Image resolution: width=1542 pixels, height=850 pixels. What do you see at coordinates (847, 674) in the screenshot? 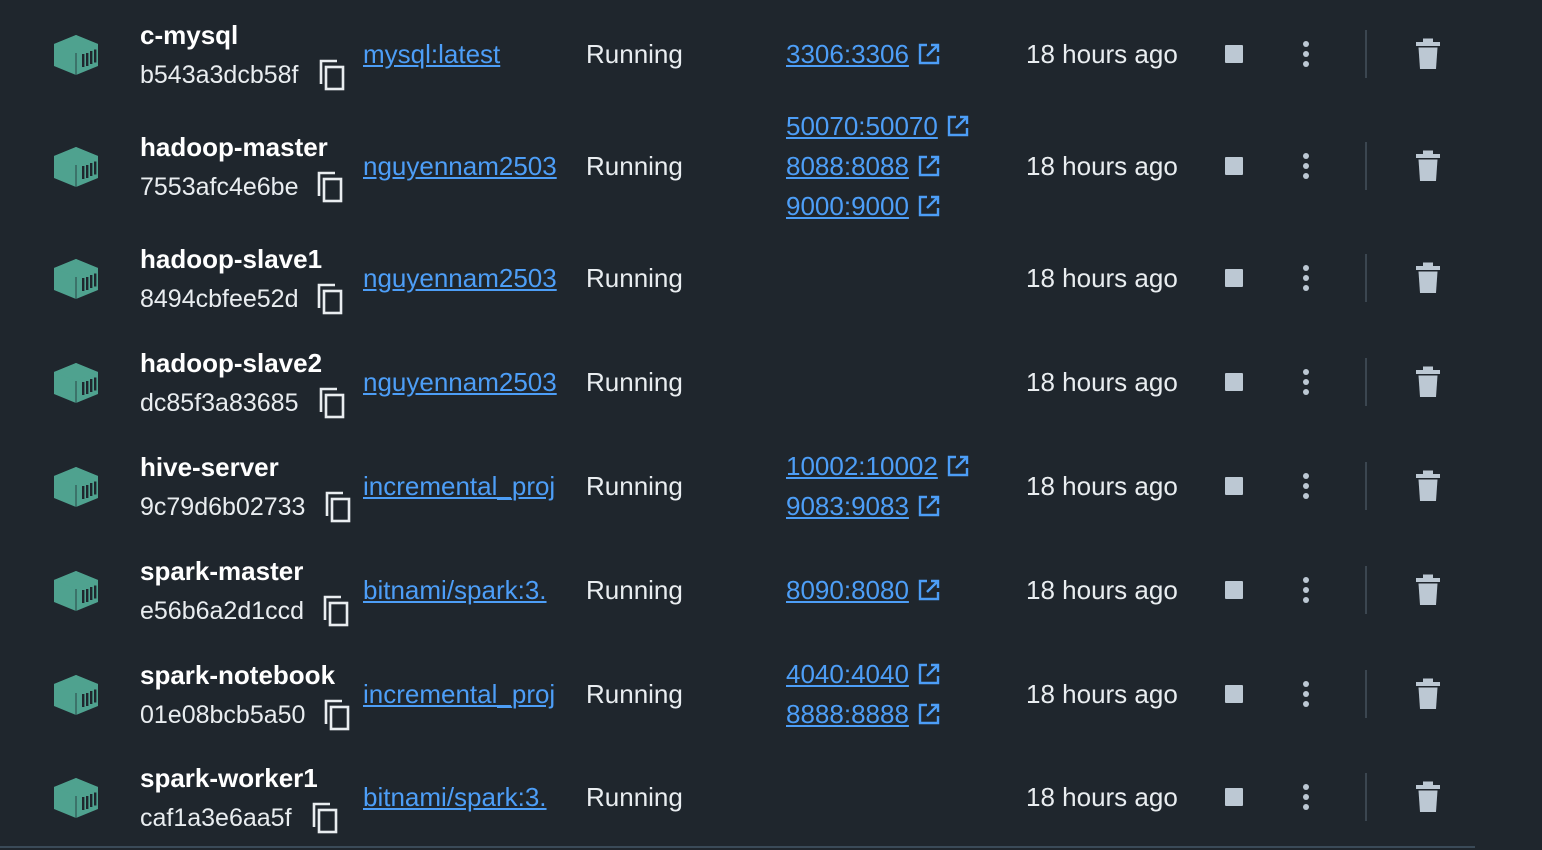
I see `port-mapping: 4040:4040` at bounding box center [847, 674].